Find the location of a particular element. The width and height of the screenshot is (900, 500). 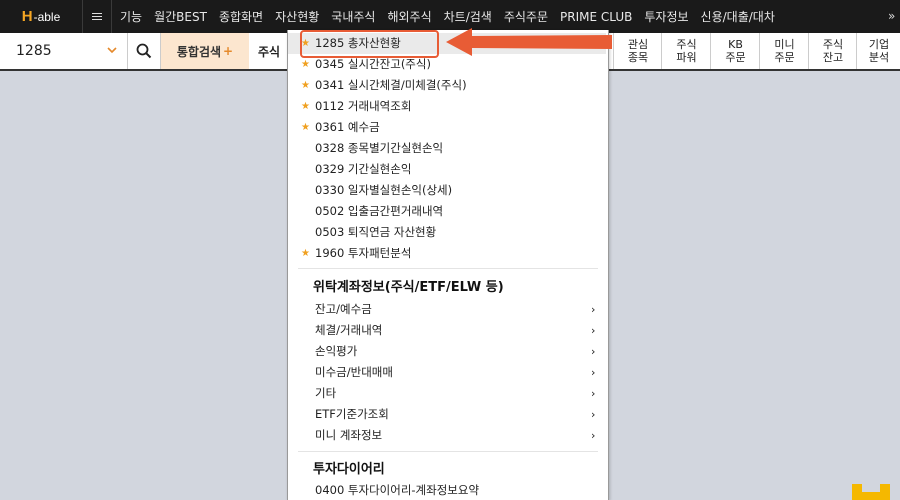

submenu-item-label: 손익평가 is located at coordinates (336, 351).